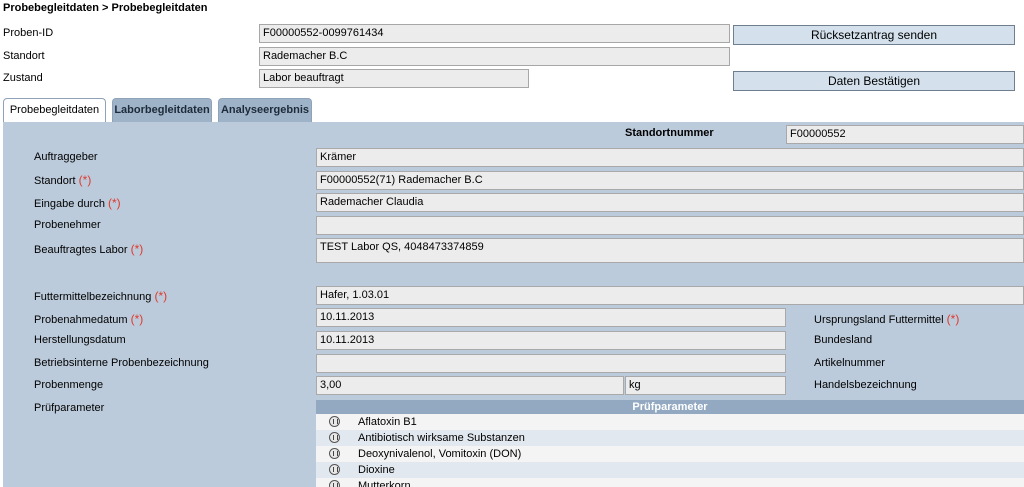 The height and width of the screenshot is (487, 1024). What do you see at coordinates (24, 56) in the screenshot?
I see `standort-label: Standort` at bounding box center [24, 56].